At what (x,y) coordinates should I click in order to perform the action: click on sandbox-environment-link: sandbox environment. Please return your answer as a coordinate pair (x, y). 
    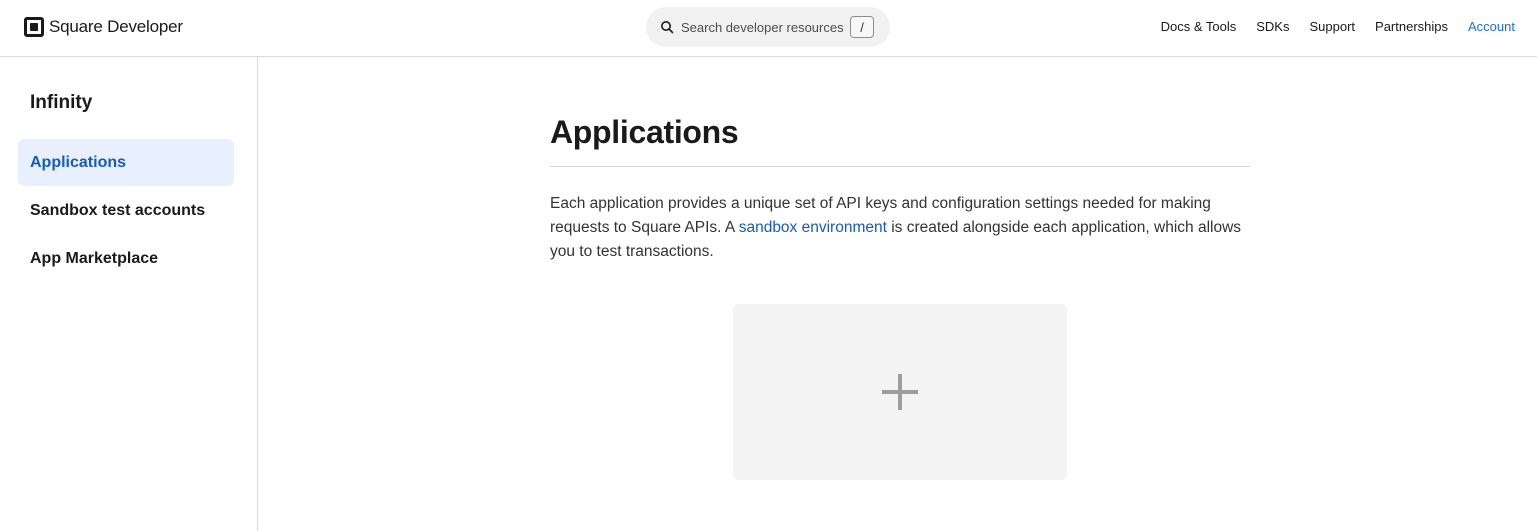
    Looking at the image, I should click on (813, 227).